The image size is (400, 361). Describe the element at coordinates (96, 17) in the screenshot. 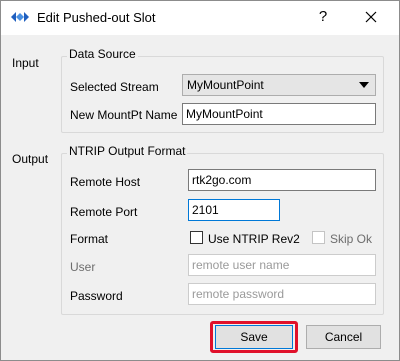

I see `window-title: Edit Pushed-out Slot` at that location.